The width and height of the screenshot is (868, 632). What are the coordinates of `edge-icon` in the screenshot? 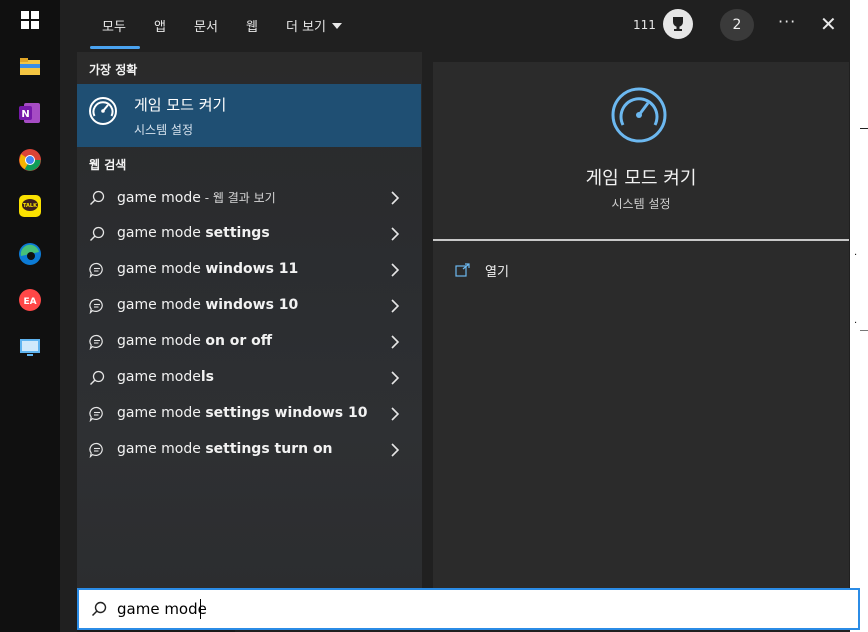 It's located at (30, 254).